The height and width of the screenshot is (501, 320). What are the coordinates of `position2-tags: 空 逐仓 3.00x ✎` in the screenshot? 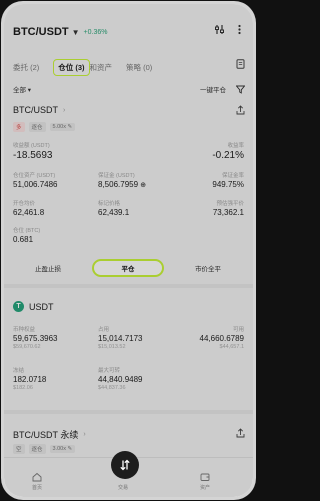 It's located at (46, 449).